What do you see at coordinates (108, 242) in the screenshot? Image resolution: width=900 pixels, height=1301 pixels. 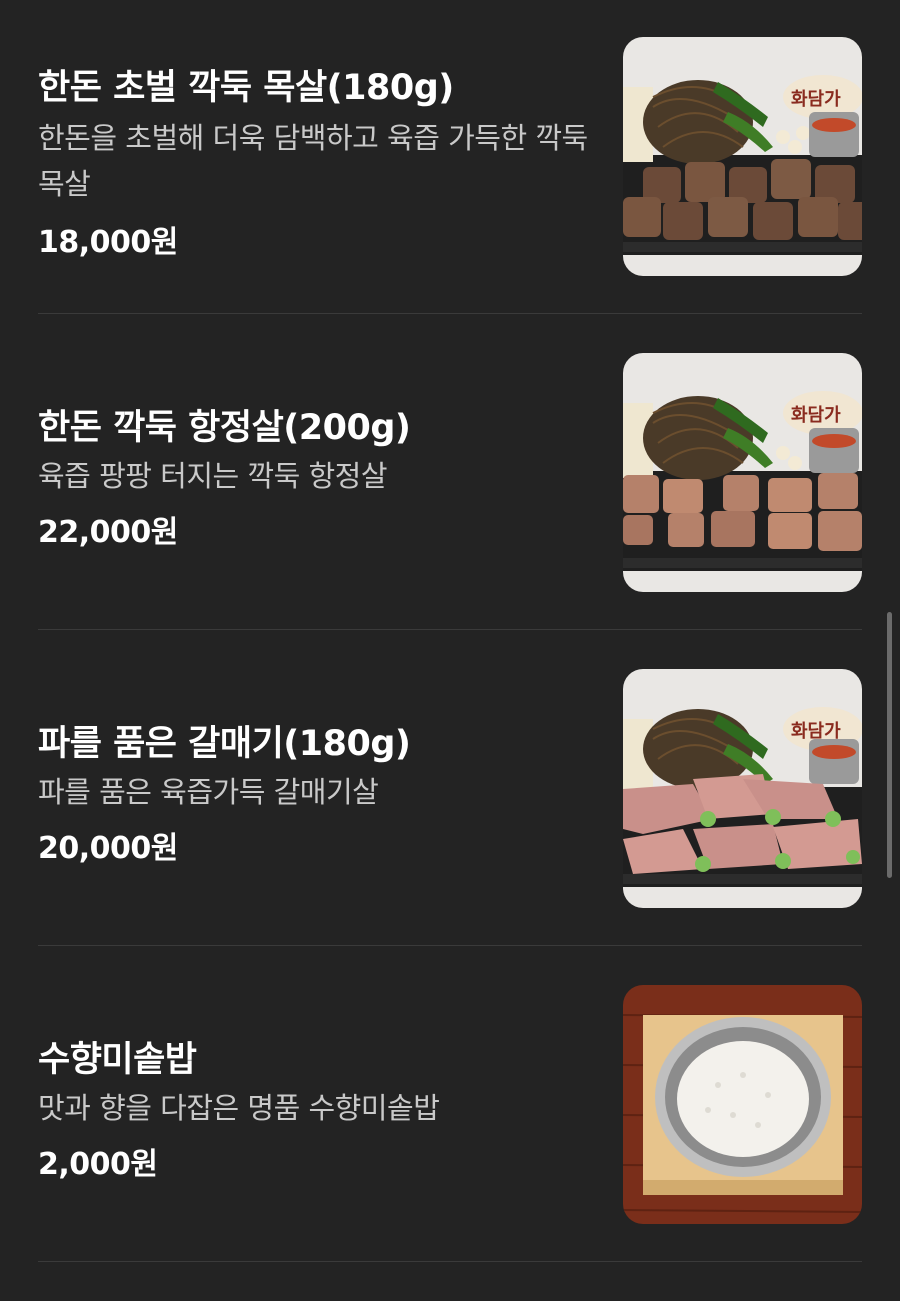 I see `item-price: 18,000원` at bounding box center [108, 242].